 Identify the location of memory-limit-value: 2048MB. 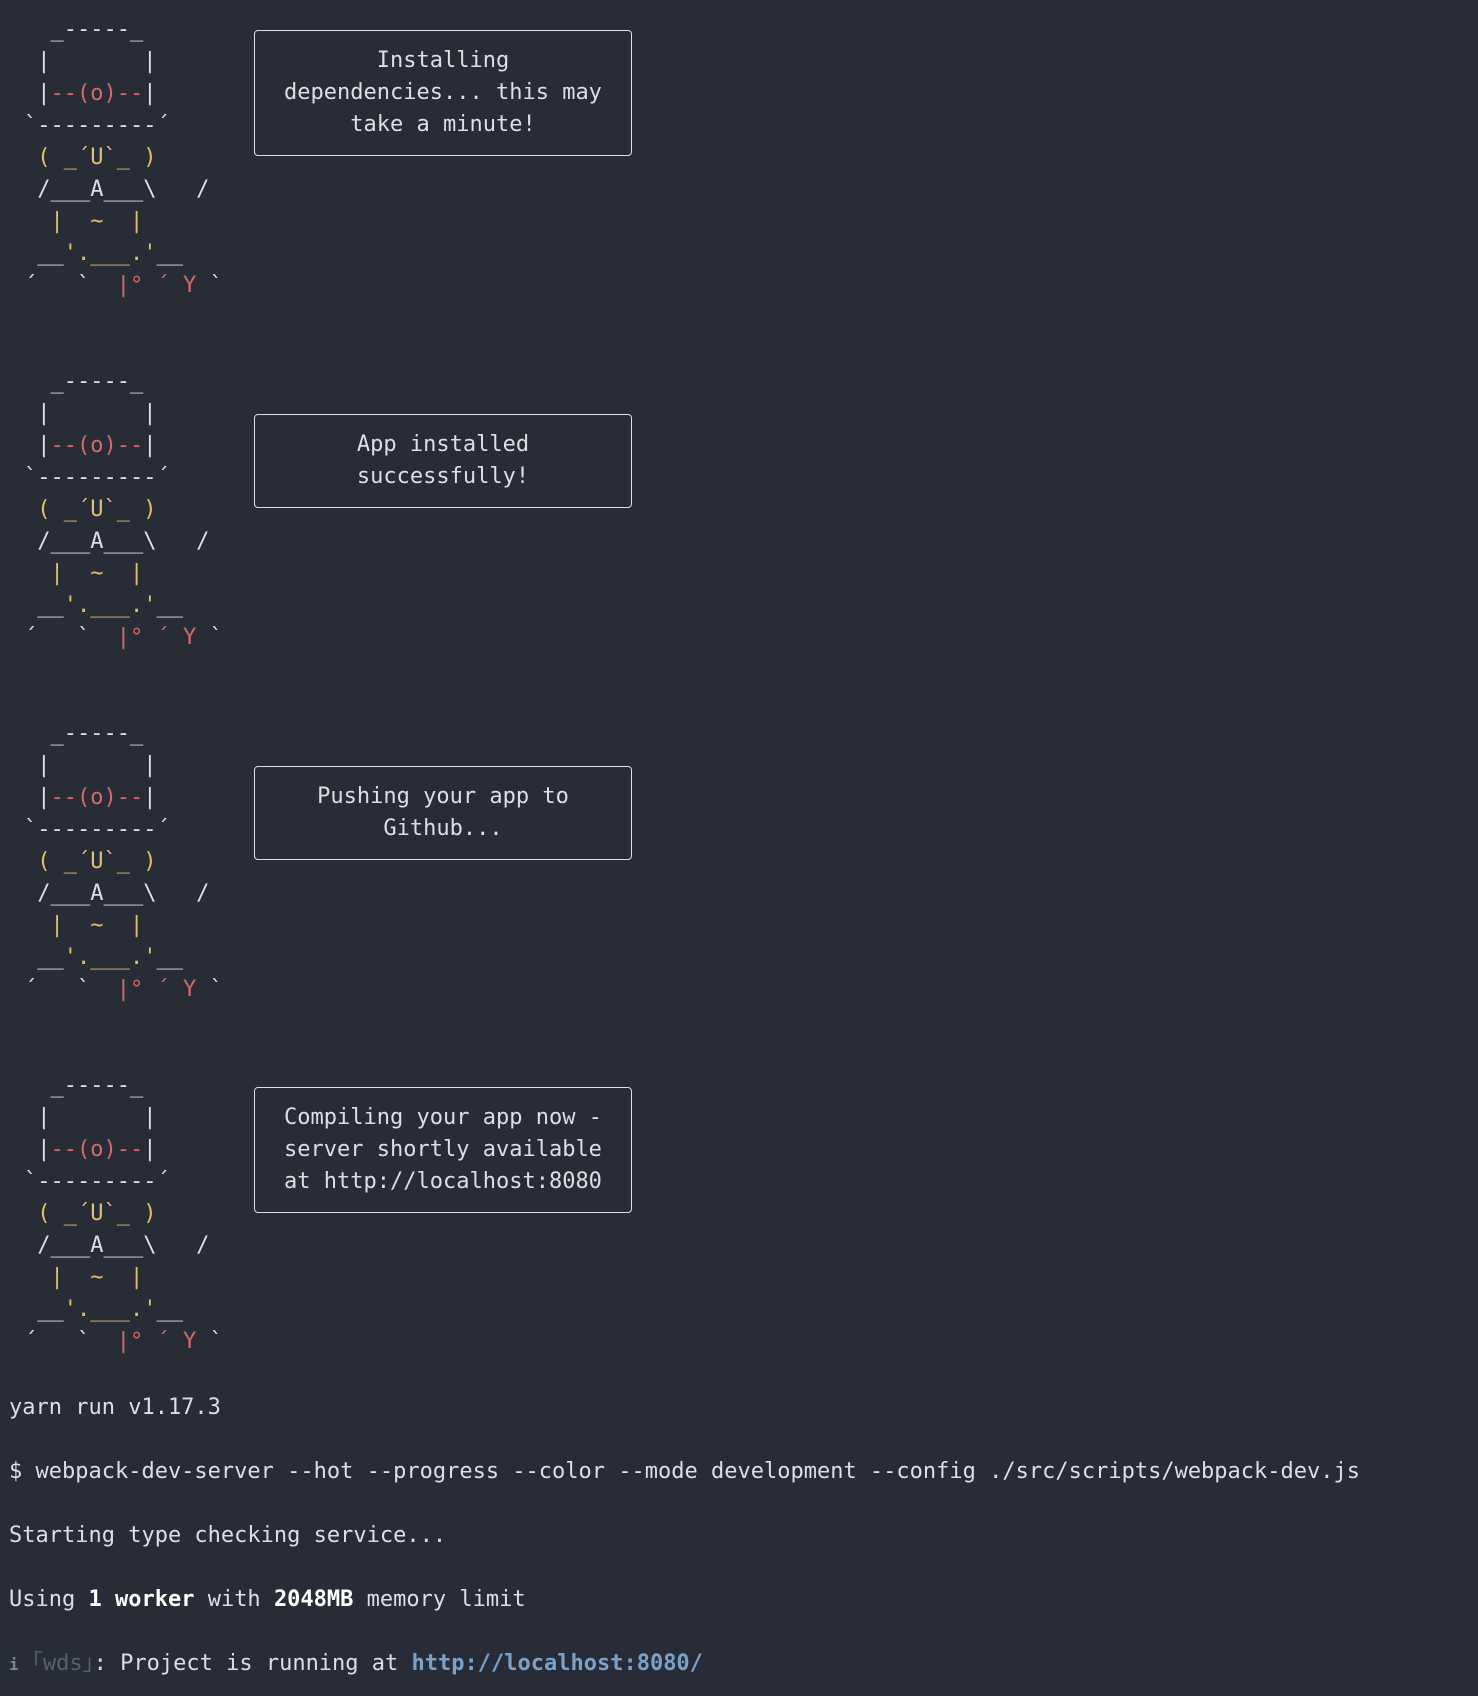
(313, 1599).